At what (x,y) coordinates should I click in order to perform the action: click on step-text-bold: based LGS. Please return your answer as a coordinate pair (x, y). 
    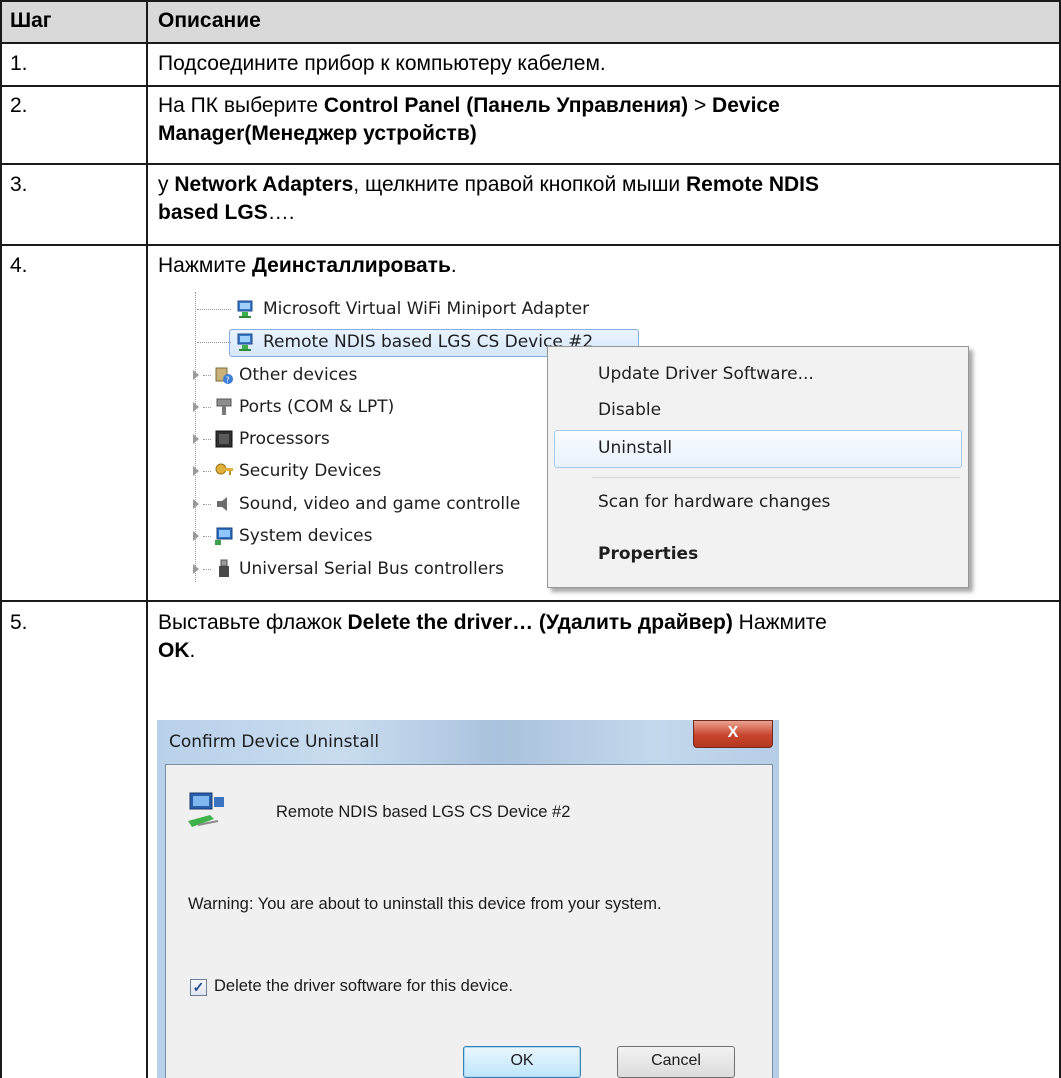
    Looking at the image, I should click on (213, 212).